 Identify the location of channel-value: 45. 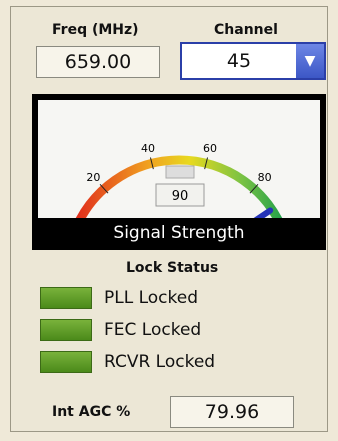
(239, 61).